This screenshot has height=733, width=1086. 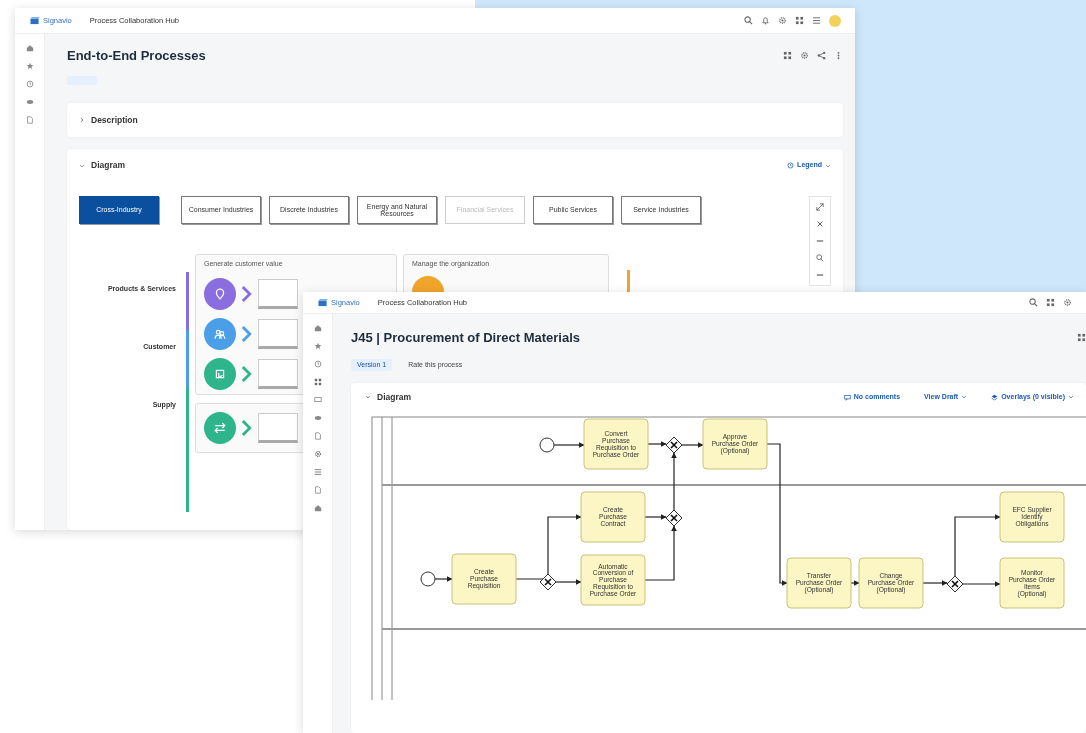 What do you see at coordinates (628, 282) in the screenshot?
I see `accent-bar` at bounding box center [628, 282].